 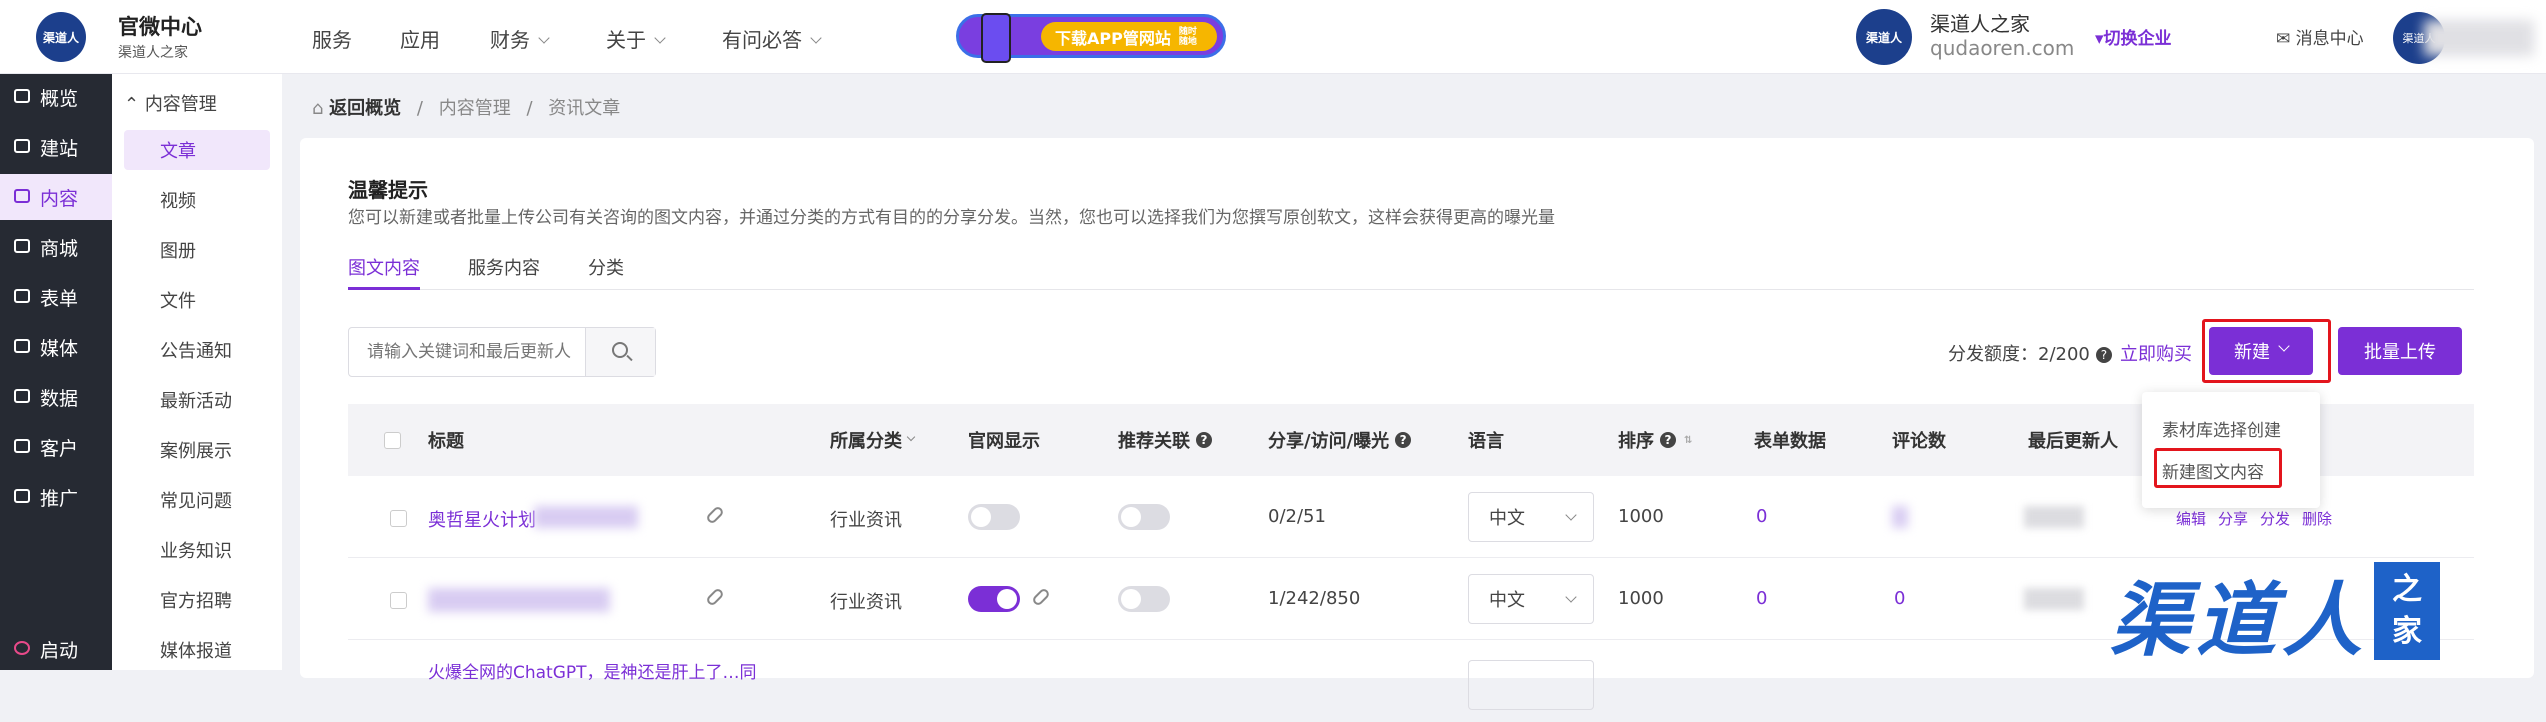 I want to click on tab-category: 分类, so click(x=606, y=267).